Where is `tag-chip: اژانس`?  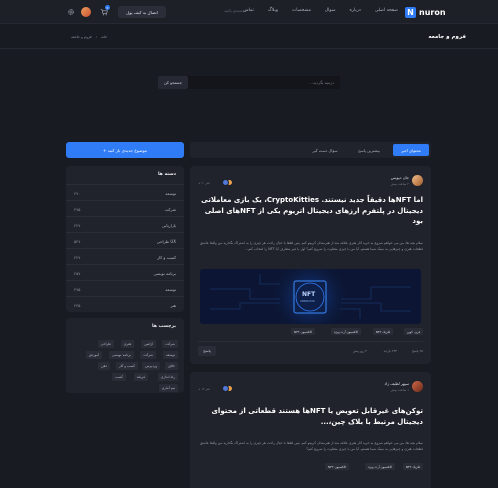
tag-chip: اژانس is located at coordinates (148, 344).